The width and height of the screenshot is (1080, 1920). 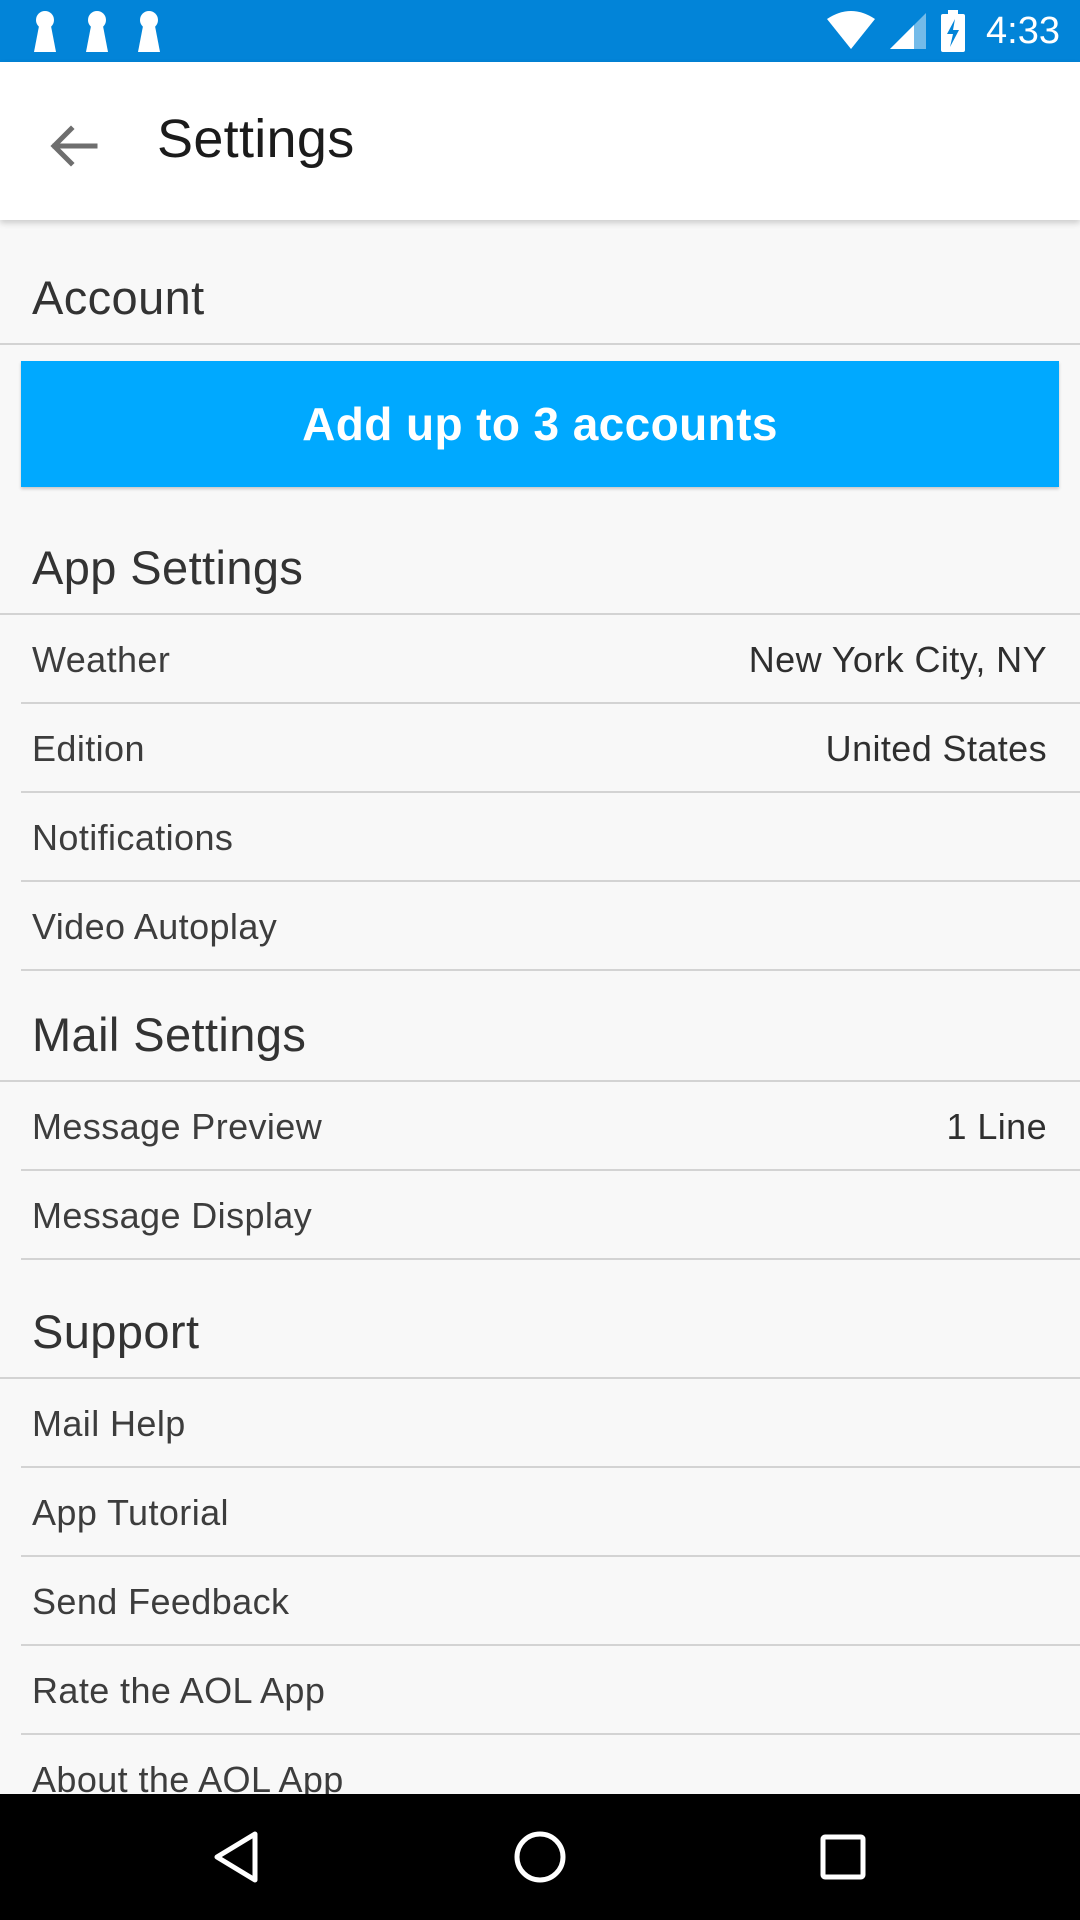 I want to click on nav-back-icon, so click(x=236, y=1857).